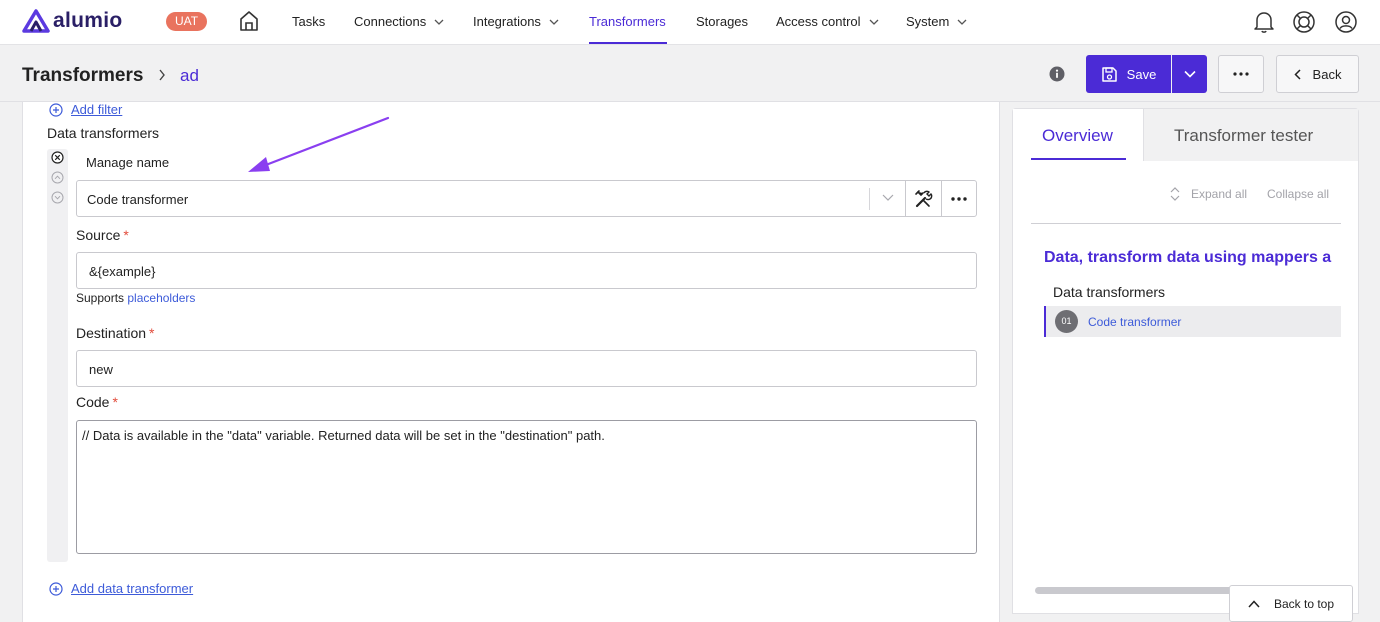 The height and width of the screenshot is (622, 1380). I want to click on overview-section-label: Data transformers, so click(1109, 292).